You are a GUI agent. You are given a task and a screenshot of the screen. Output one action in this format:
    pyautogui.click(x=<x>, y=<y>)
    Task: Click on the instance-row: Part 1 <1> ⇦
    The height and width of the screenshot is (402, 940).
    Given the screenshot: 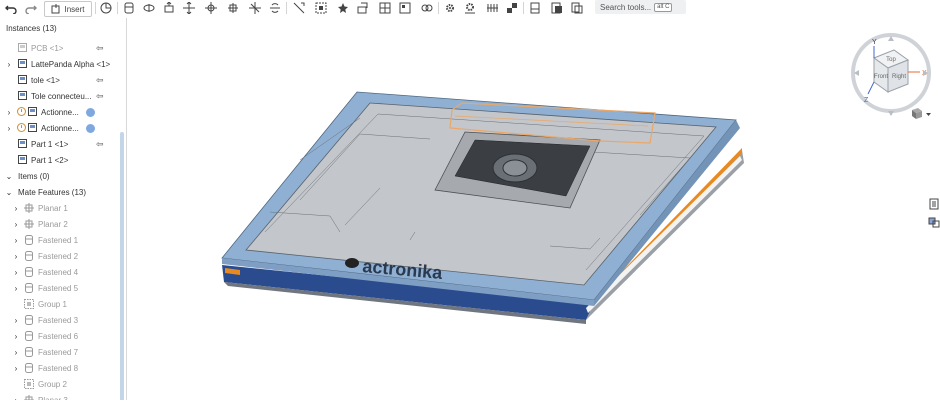 What is the action you would take?
    pyautogui.click(x=60, y=144)
    